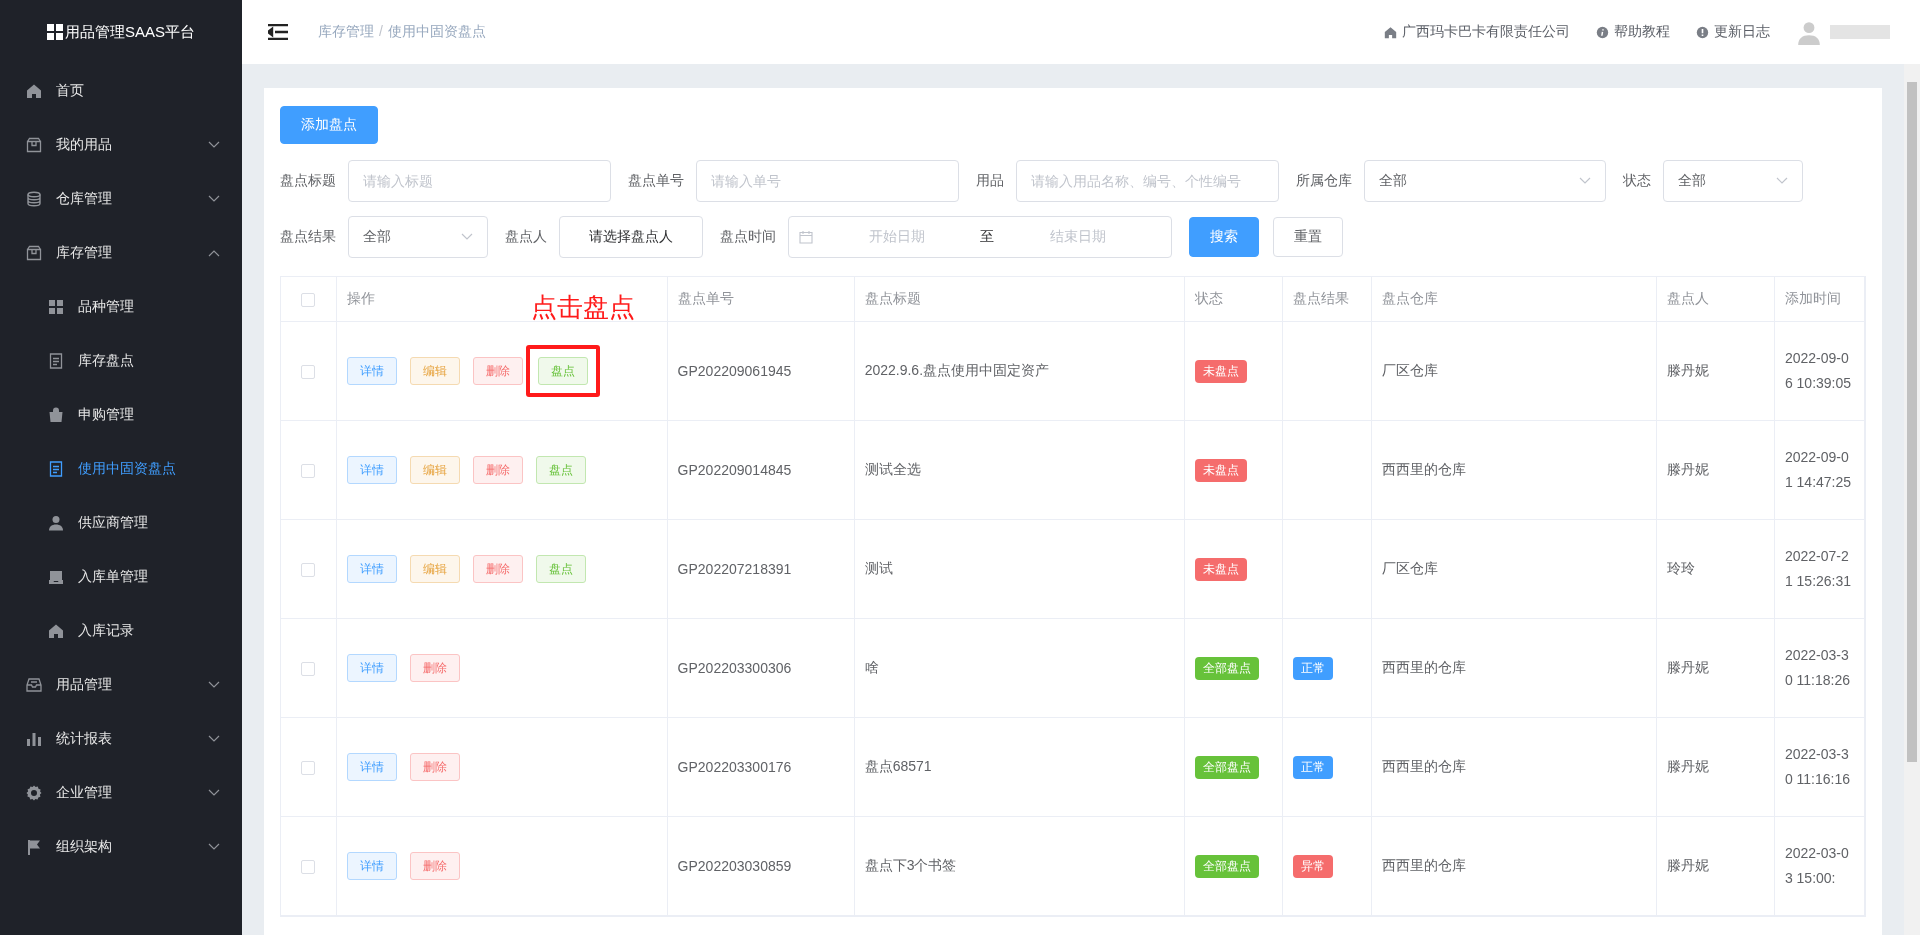 This screenshot has height=935, width=1920. What do you see at coordinates (526, 237) in the screenshot?
I see `filter-label: 盘点人` at bounding box center [526, 237].